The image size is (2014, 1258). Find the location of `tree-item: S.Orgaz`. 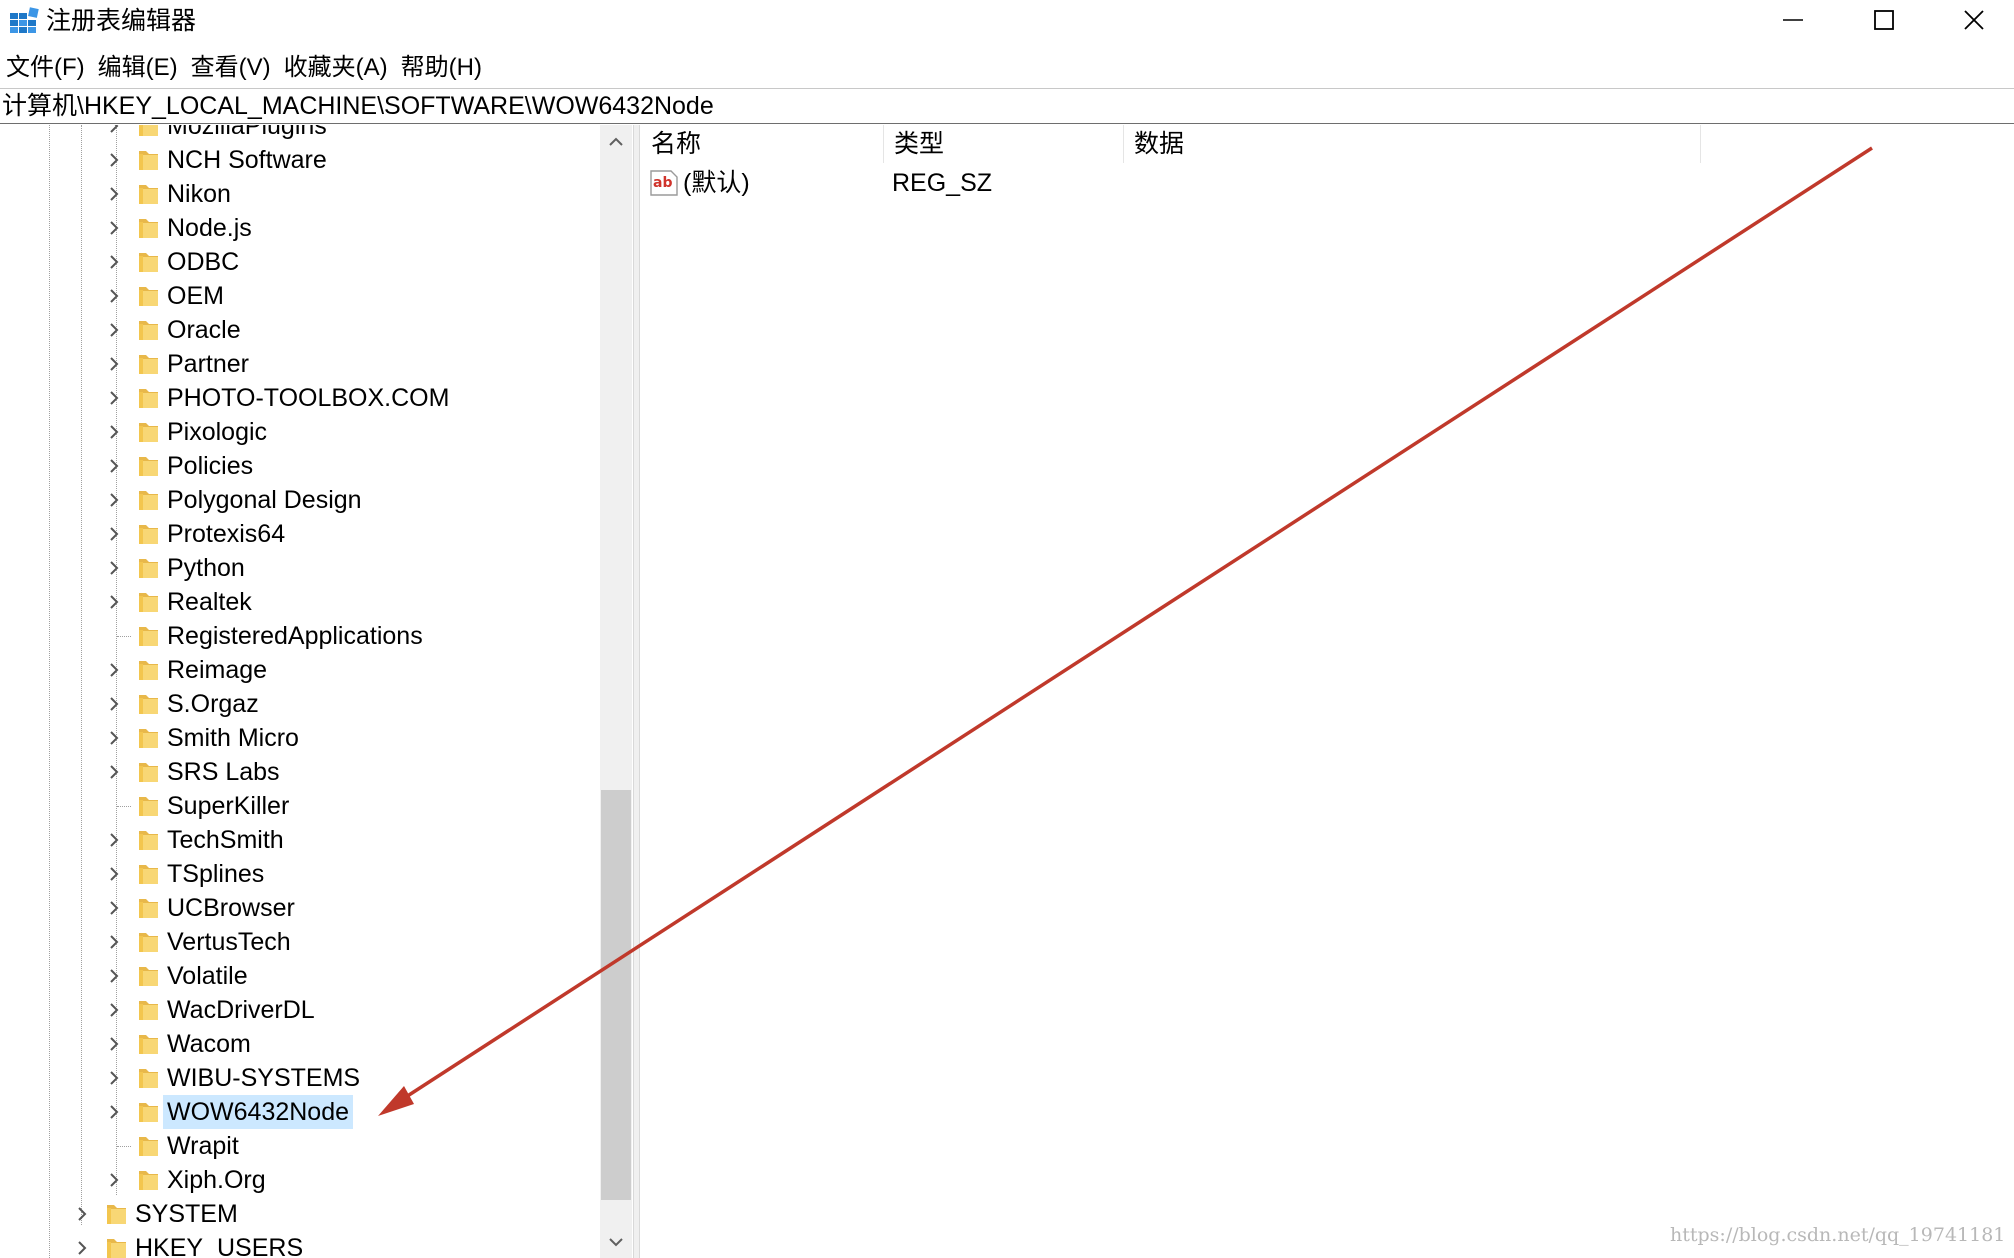

tree-item: S.Orgaz is located at coordinates (300, 704).